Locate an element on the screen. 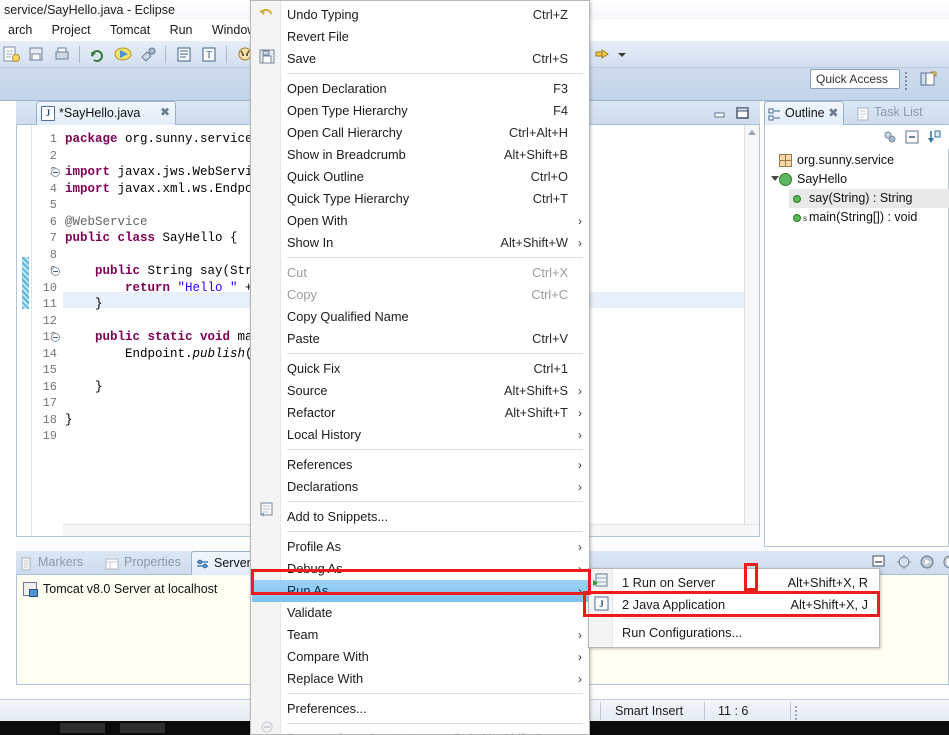 This screenshot has height=735, width=949. context-menu-item-declarations: Declarations › is located at coordinates (421, 487).